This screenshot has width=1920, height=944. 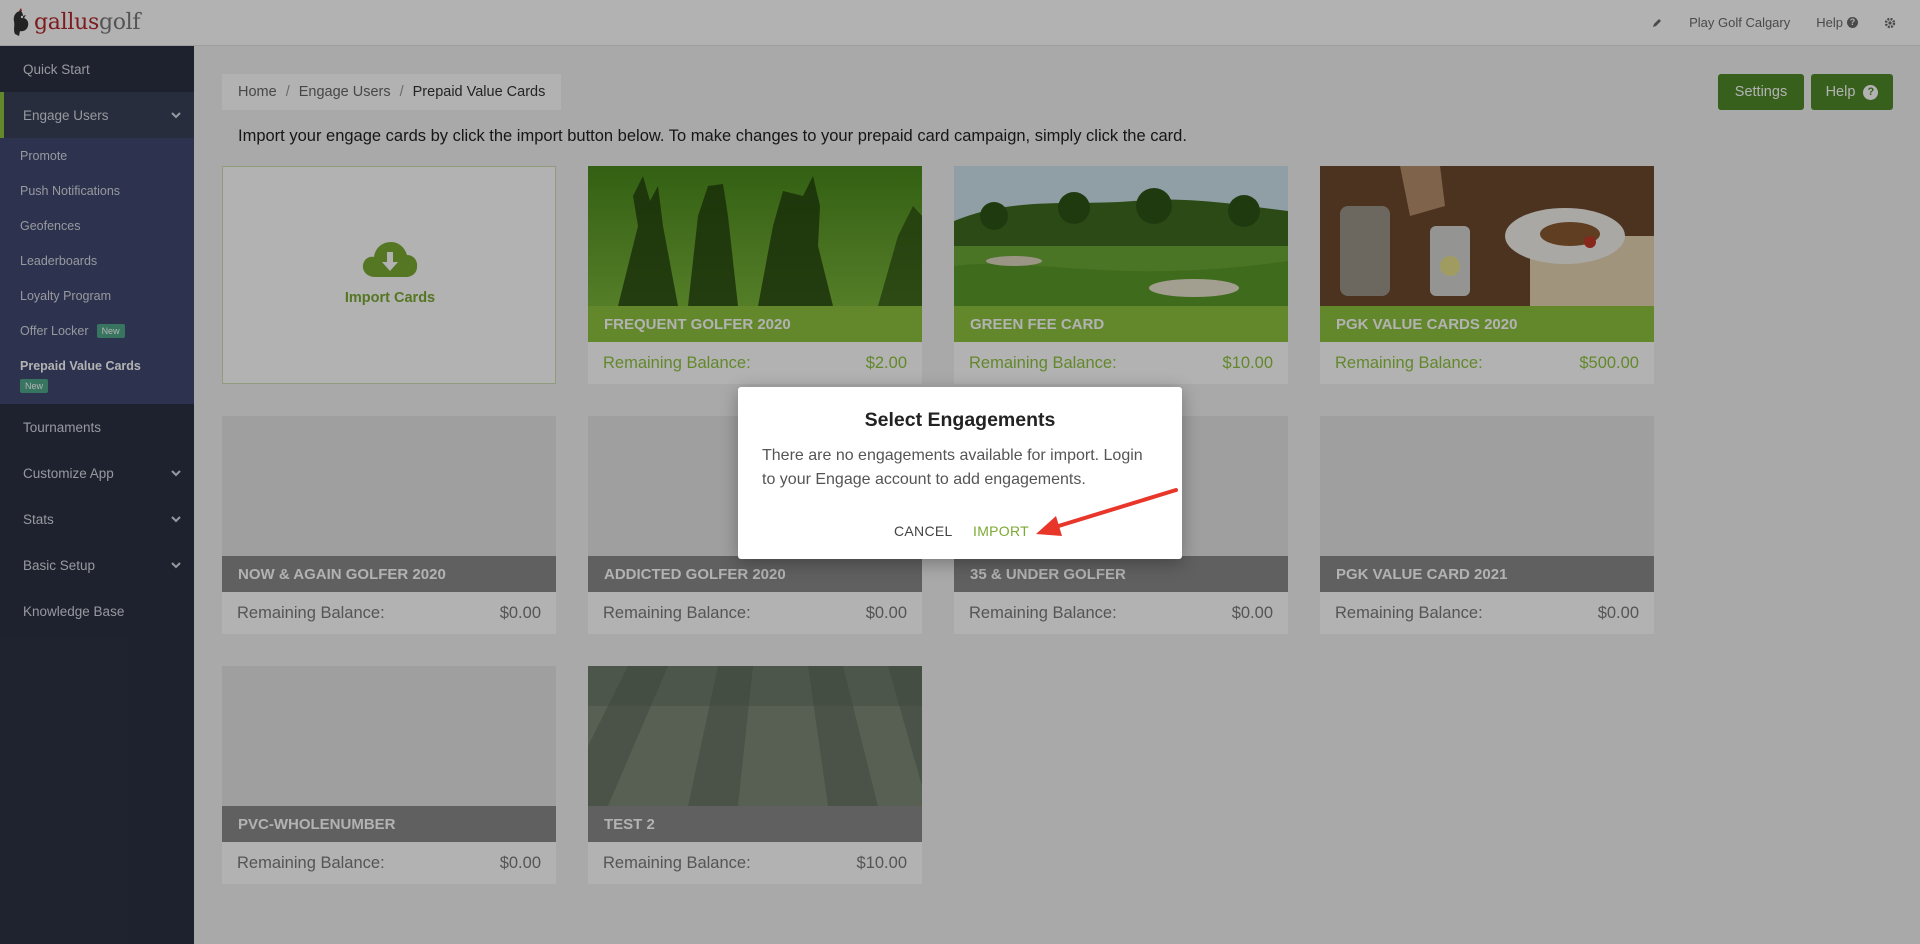 I want to click on dialog-title: Select Engagements, so click(x=960, y=420).